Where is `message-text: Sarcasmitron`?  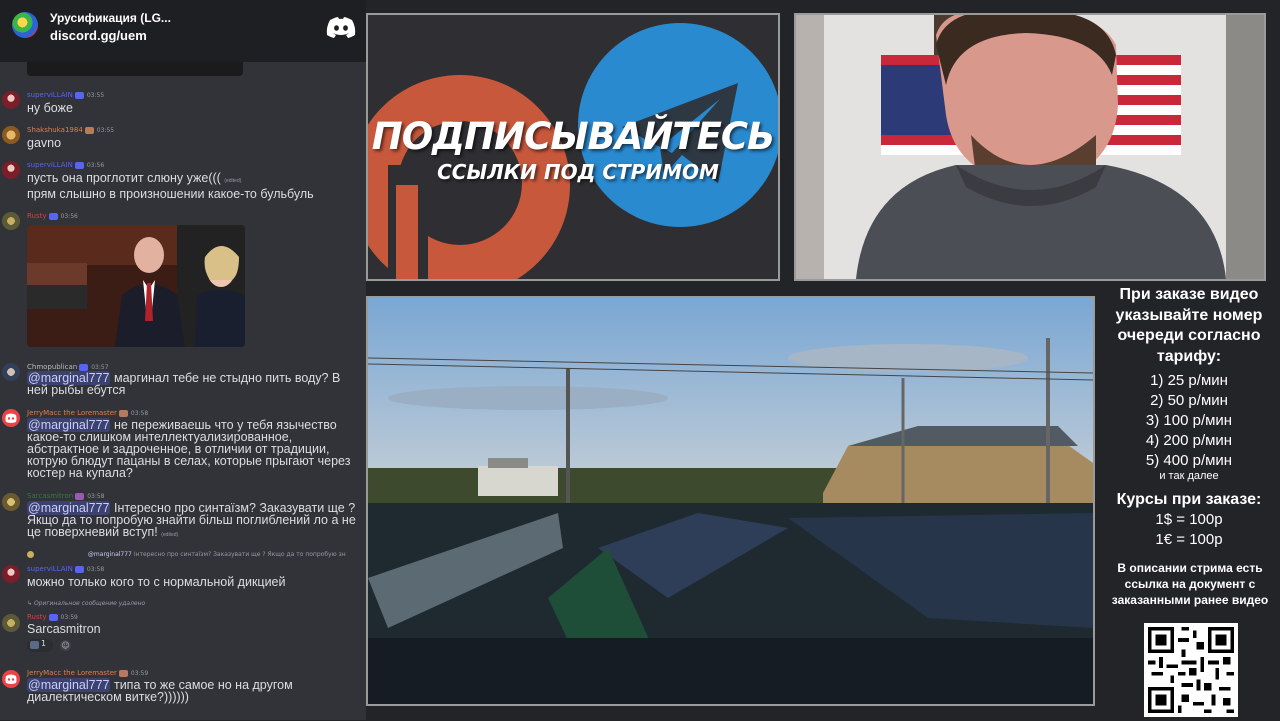 message-text: Sarcasmitron is located at coordinates (64, 629).